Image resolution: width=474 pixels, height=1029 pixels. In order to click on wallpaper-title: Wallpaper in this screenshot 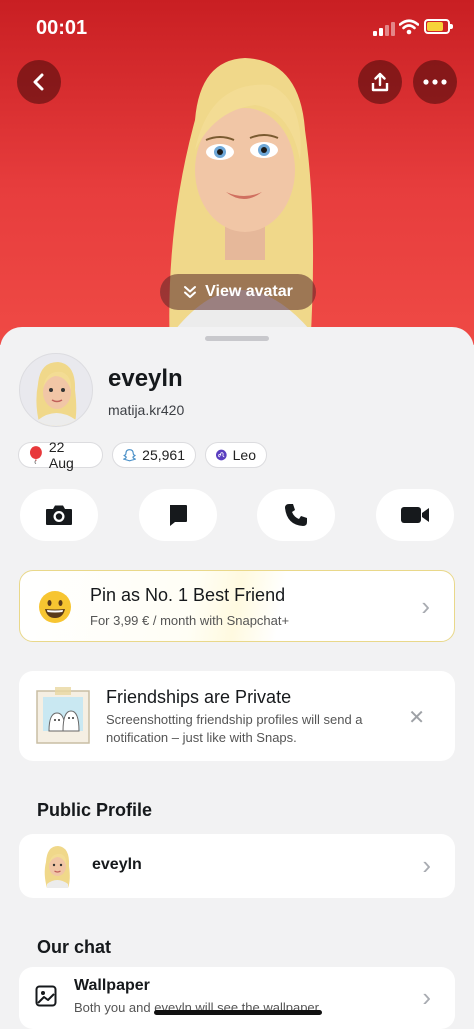, I will do `click(112, 985)`.